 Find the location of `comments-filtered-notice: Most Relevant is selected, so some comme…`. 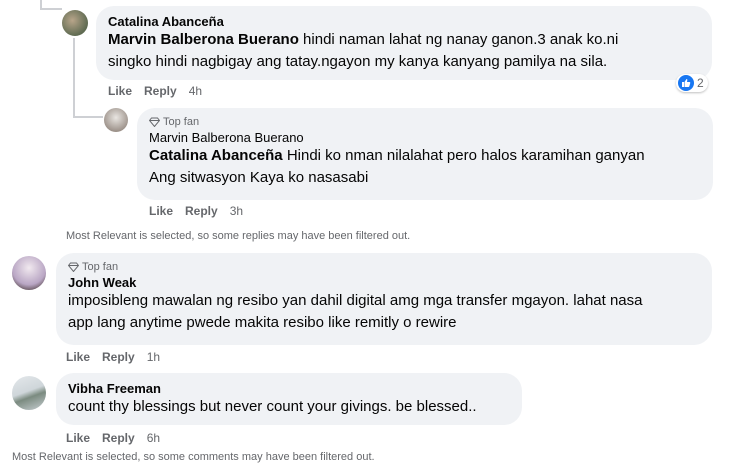

comments-filtered-notice: Most Relevant is selected, so some comme… is located at coordinates (193, 457).